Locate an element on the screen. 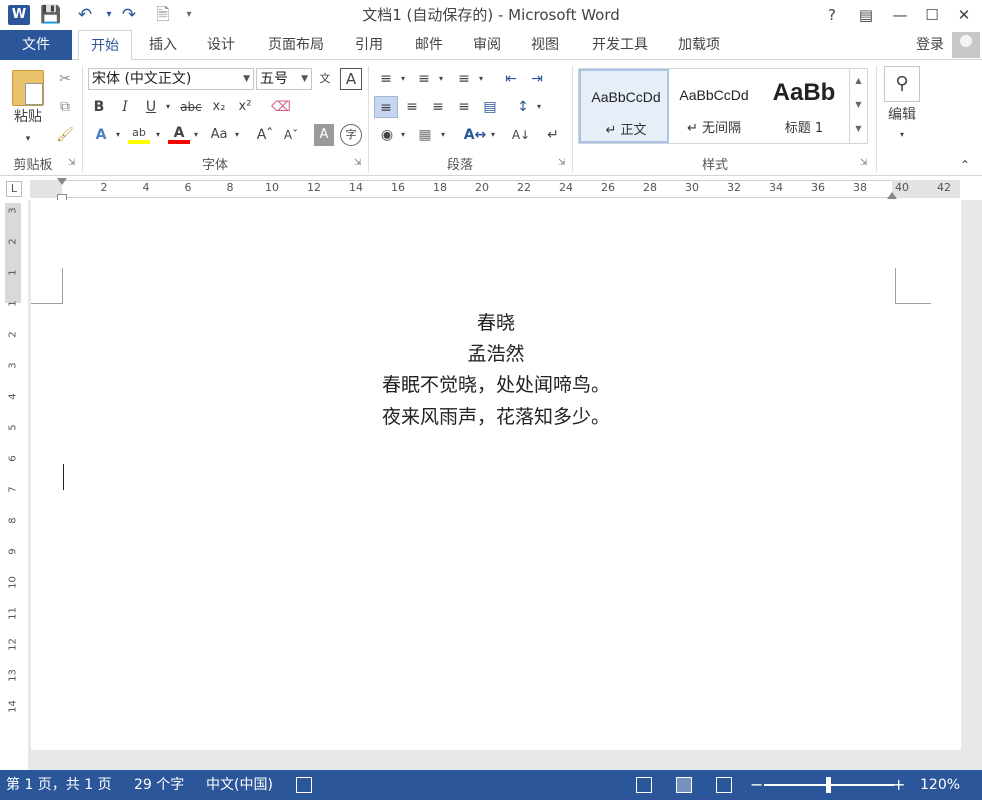  maximize-icon: ☐ is located at coordinates (932, 15).